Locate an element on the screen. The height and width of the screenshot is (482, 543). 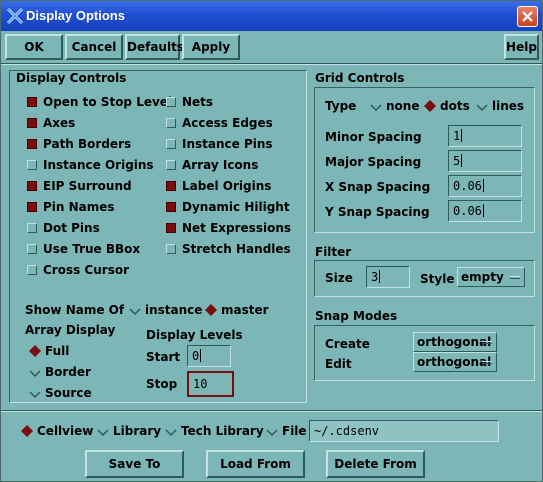
help-button: Help is located at coordinates (521, 47).